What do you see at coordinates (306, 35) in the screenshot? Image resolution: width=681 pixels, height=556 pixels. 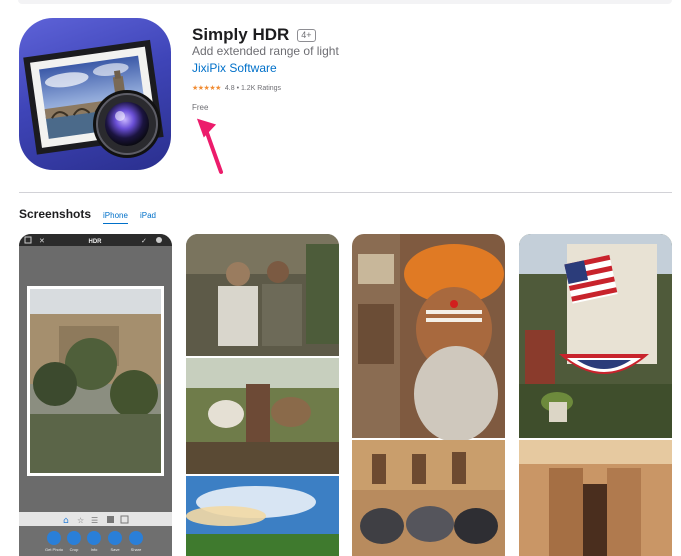 I see `age-rating-badge: 4+` at bounding box center [306, 35].